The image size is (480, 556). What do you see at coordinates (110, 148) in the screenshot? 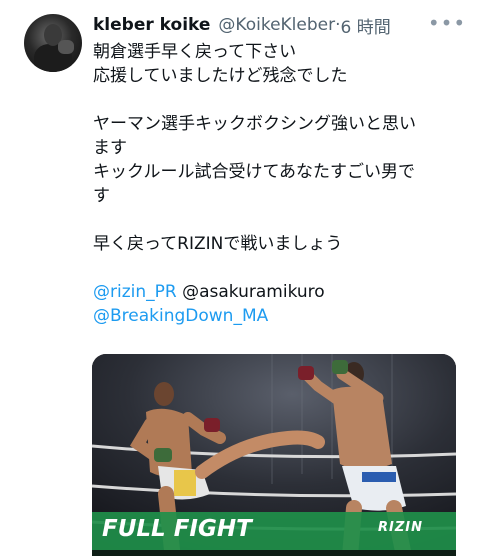
I see `tweet-line: ます` at bounding box center [110, 148].